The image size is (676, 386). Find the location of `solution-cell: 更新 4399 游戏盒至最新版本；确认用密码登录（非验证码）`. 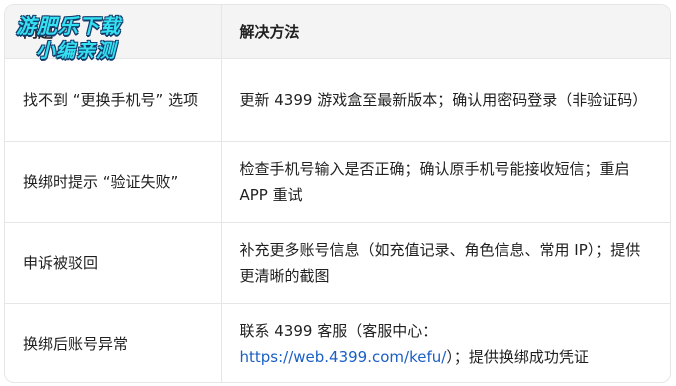

solution-cell: 更新 4399 游戏盒至最新版本；确认用密码登录（非验证码） is located at coordinates (445, 100).